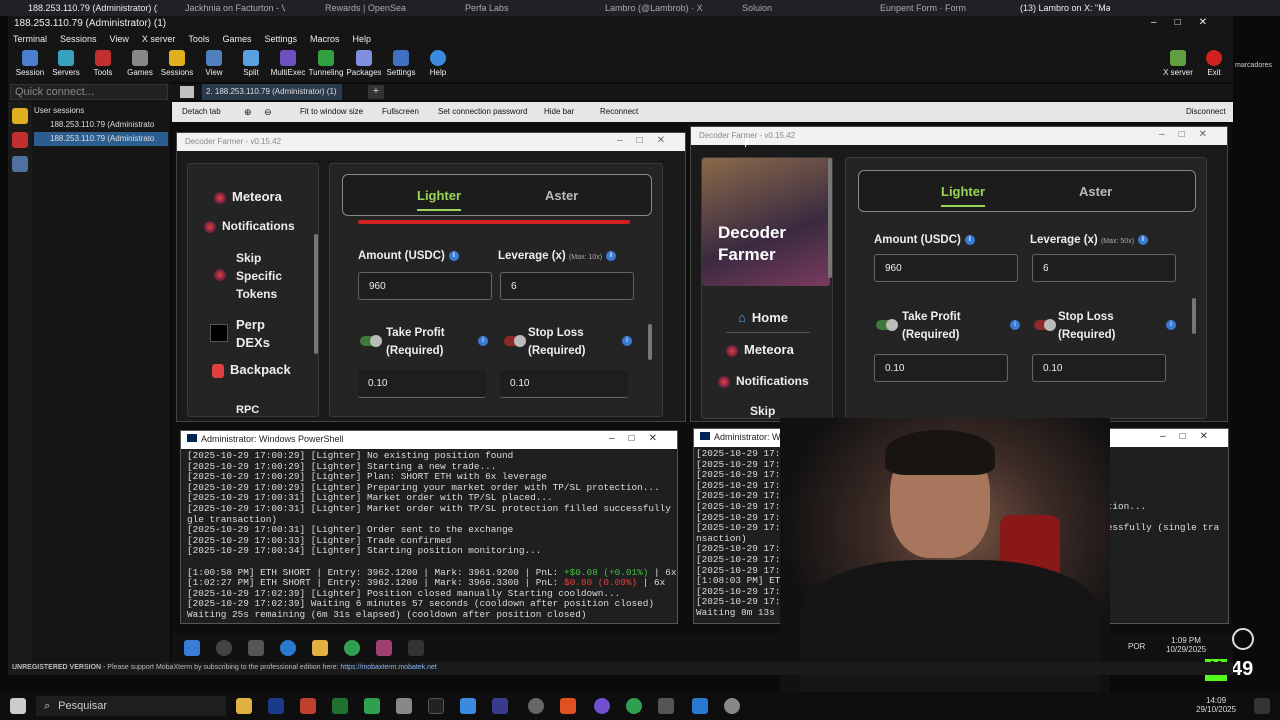 This screenshot has height=720, width=1280. Describe the element at coordinates (198, 39) in the screenshot. I see `menu-tools: Tools` at that location.